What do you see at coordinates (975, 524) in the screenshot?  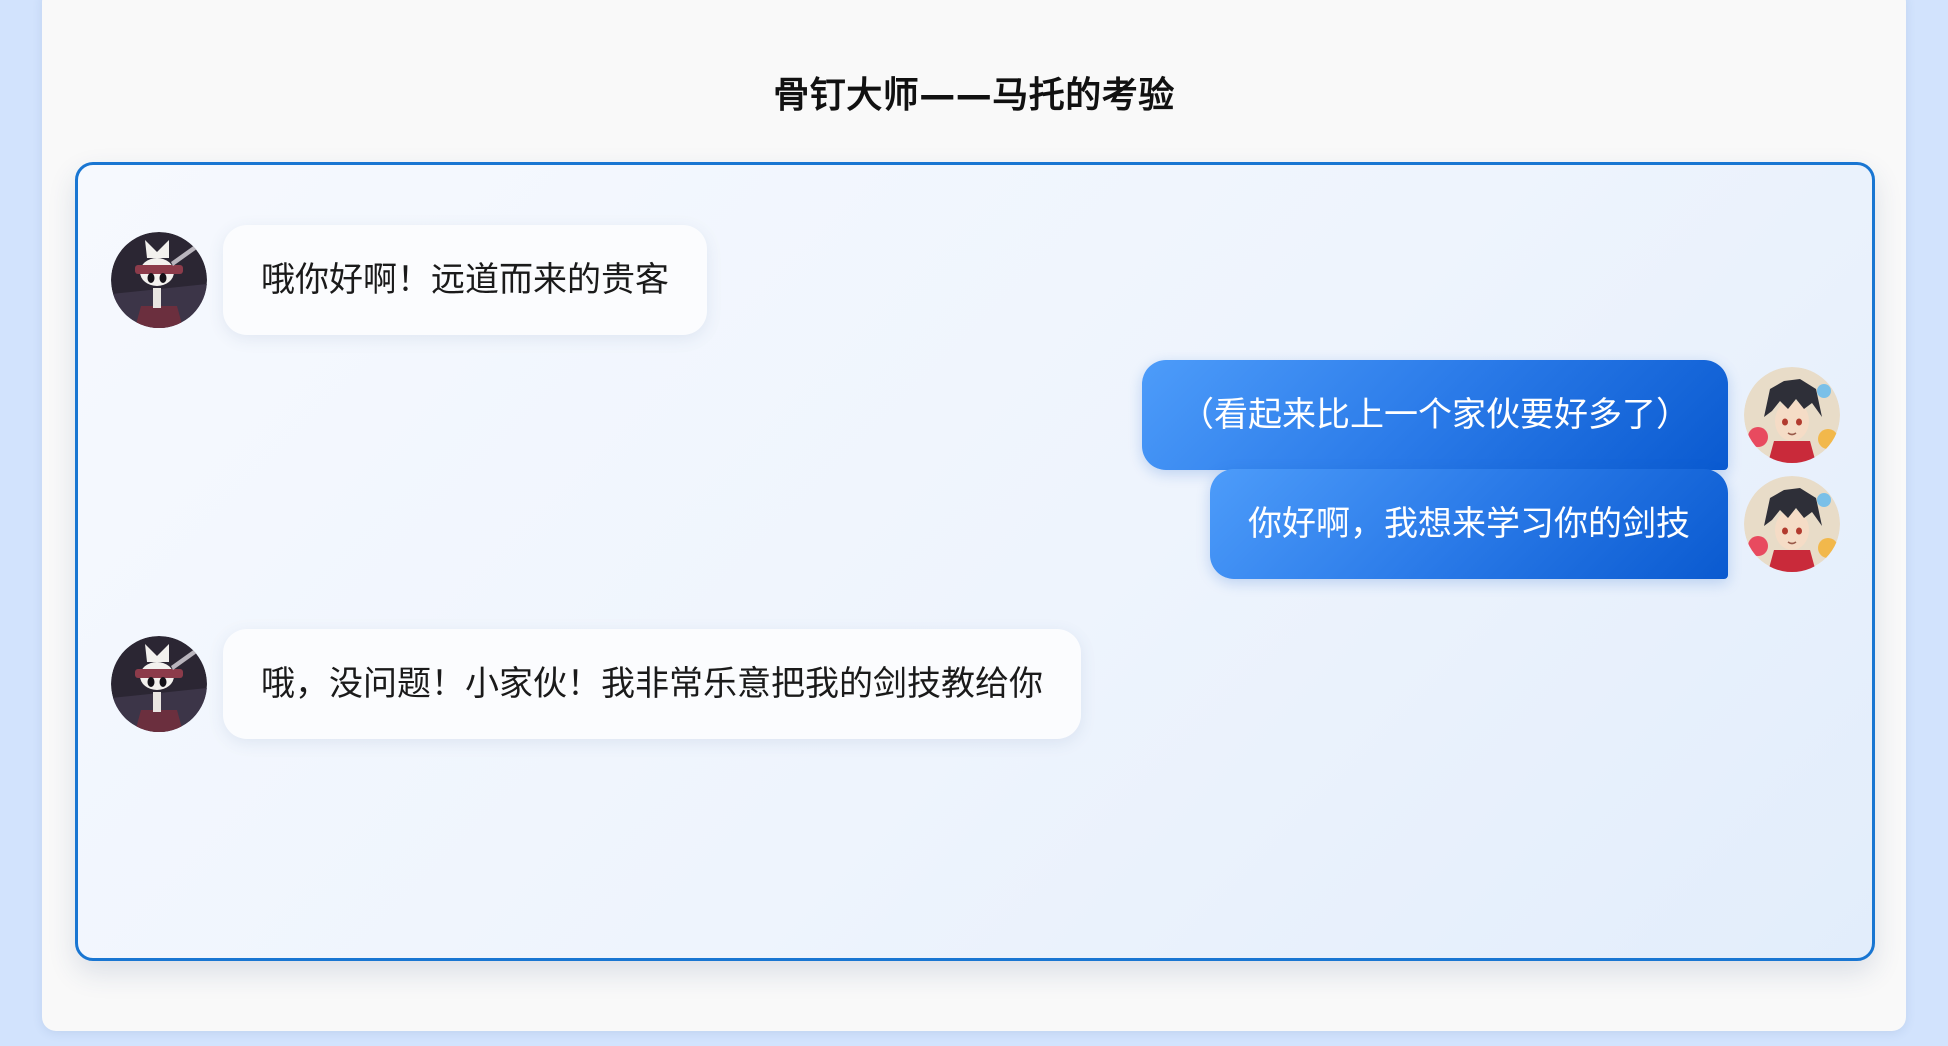 I see `message-row-outgoing: 你好啊，我想来学习你的剑技` at bounding box center [975, 524].